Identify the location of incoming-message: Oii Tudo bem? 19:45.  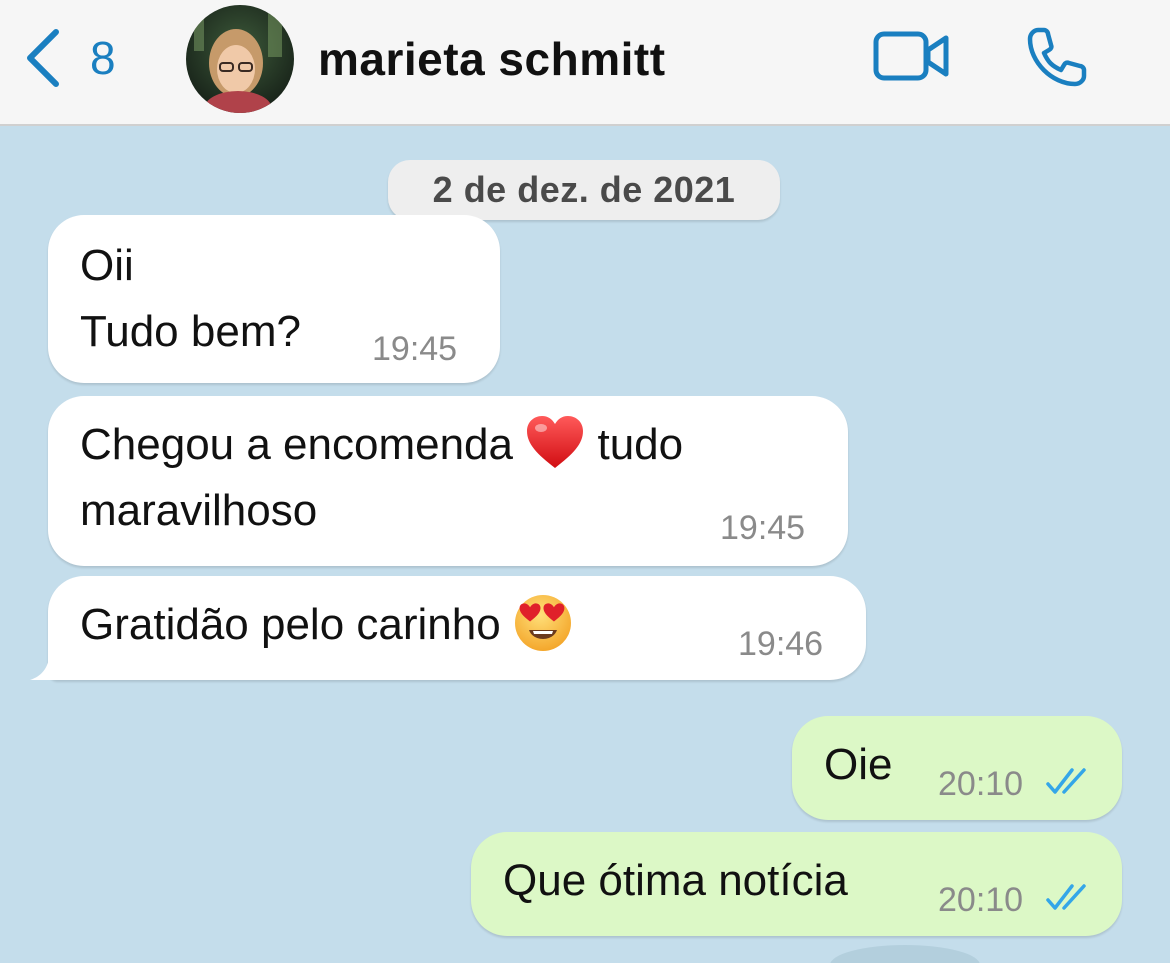
(274, 299).